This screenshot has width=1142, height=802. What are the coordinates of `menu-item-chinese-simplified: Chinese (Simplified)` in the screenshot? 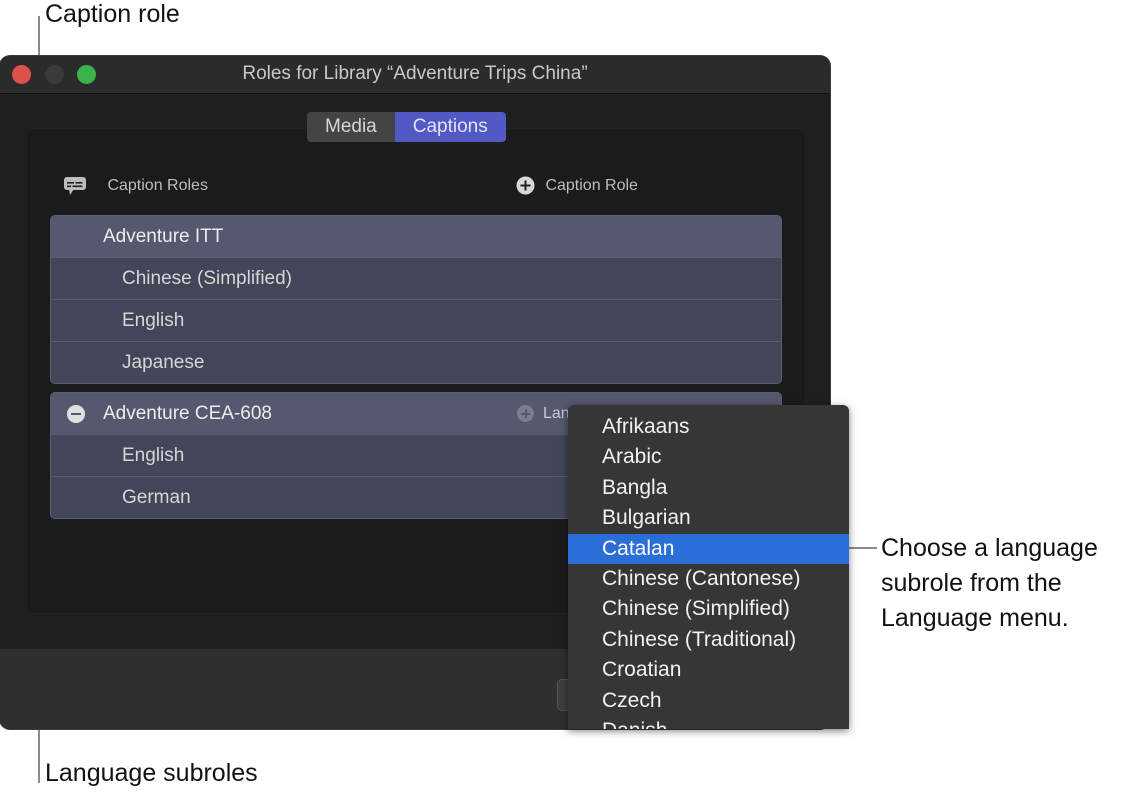 It's located at (708, 609).